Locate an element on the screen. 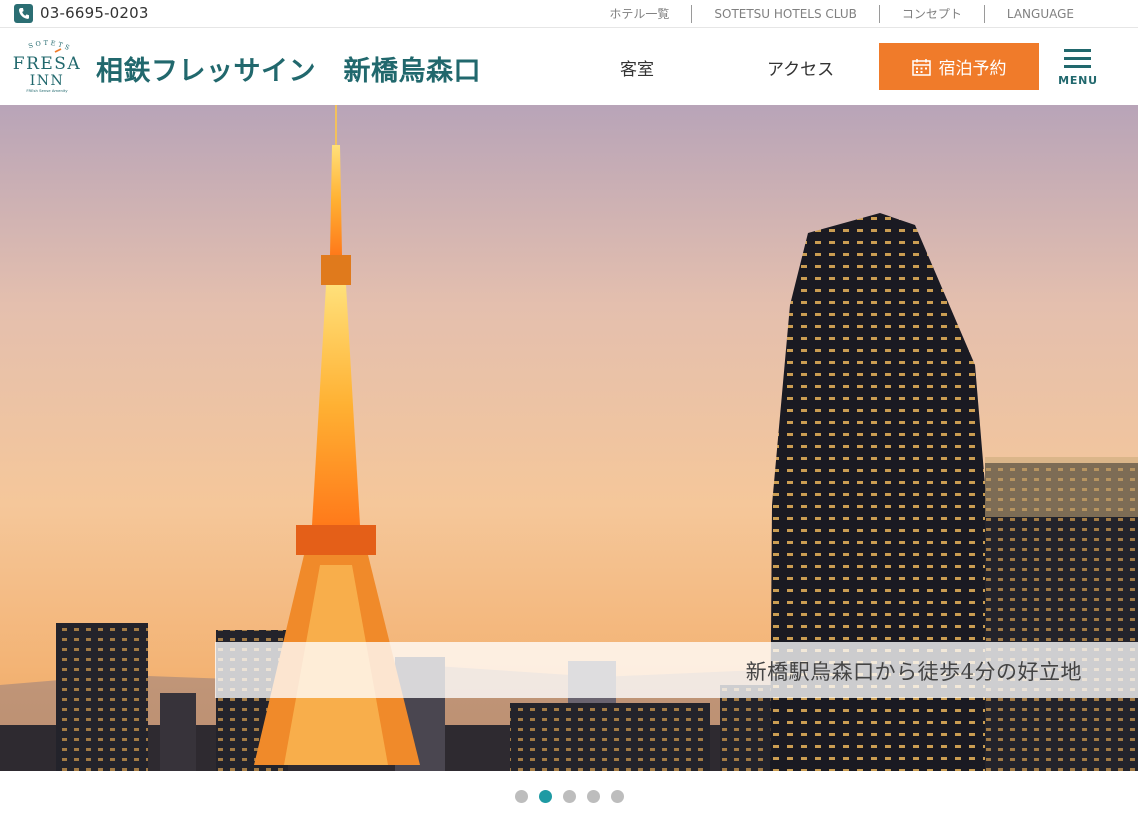  reserve-button: 宿泊予約 is located at coordinates (959, 66).